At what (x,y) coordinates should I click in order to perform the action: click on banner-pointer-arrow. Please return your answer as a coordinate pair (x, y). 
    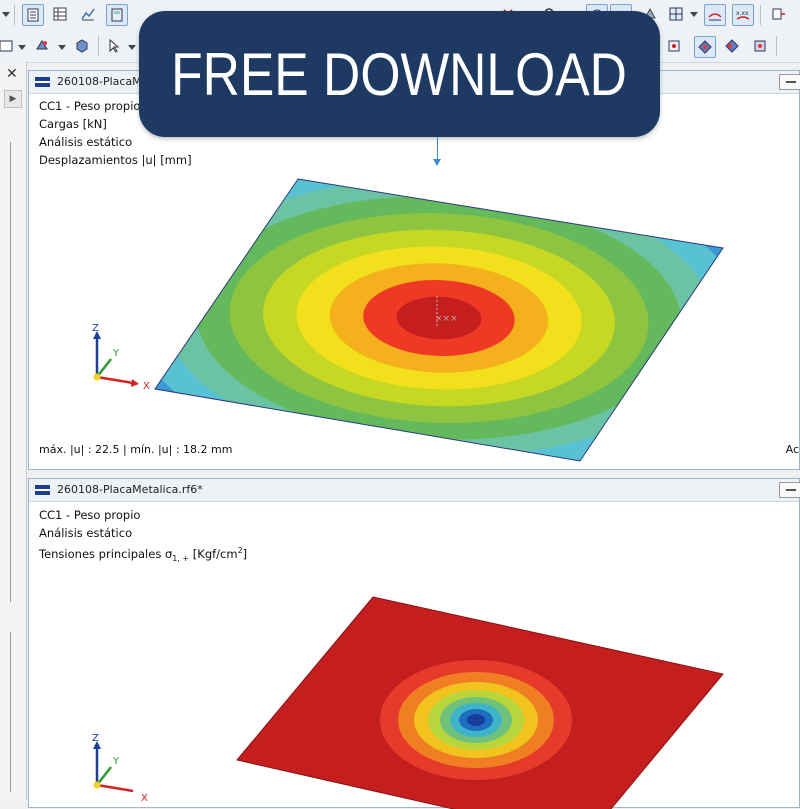
    Looking at the image, I should click on (437, 151).